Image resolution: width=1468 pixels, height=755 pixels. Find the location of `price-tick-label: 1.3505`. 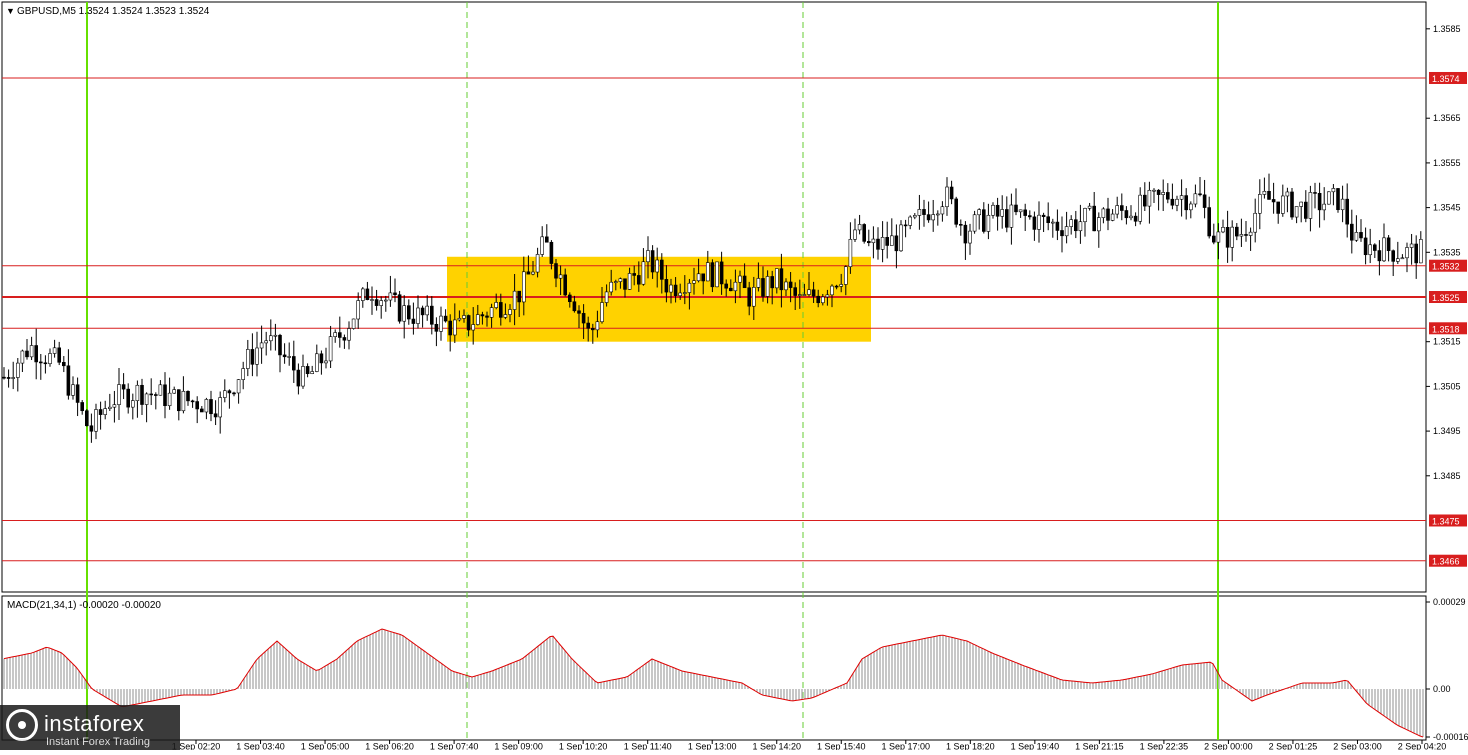

price-tick-label: 1.3505 is located at coordinates (1447, 386).